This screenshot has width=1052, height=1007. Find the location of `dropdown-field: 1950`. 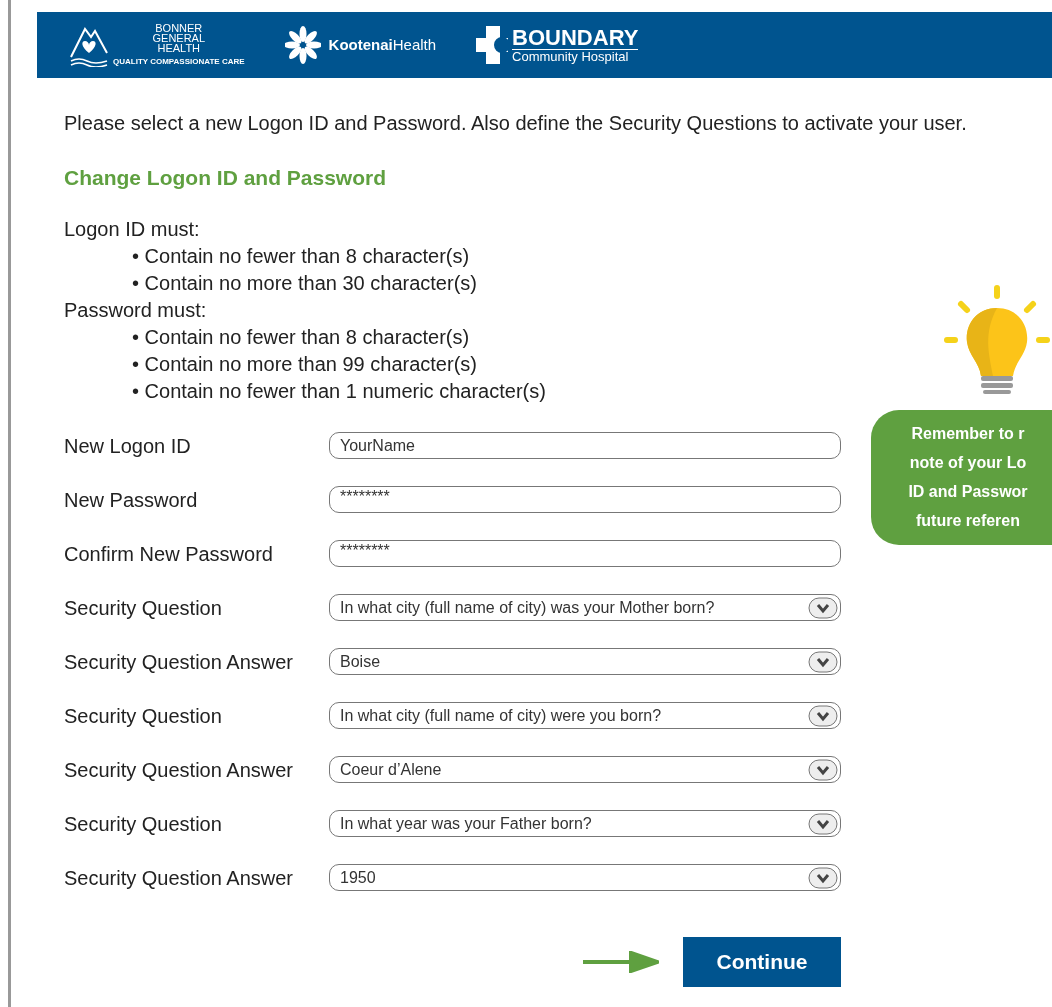

dropdown-field: 1950 is located at coordinates (585, 877).